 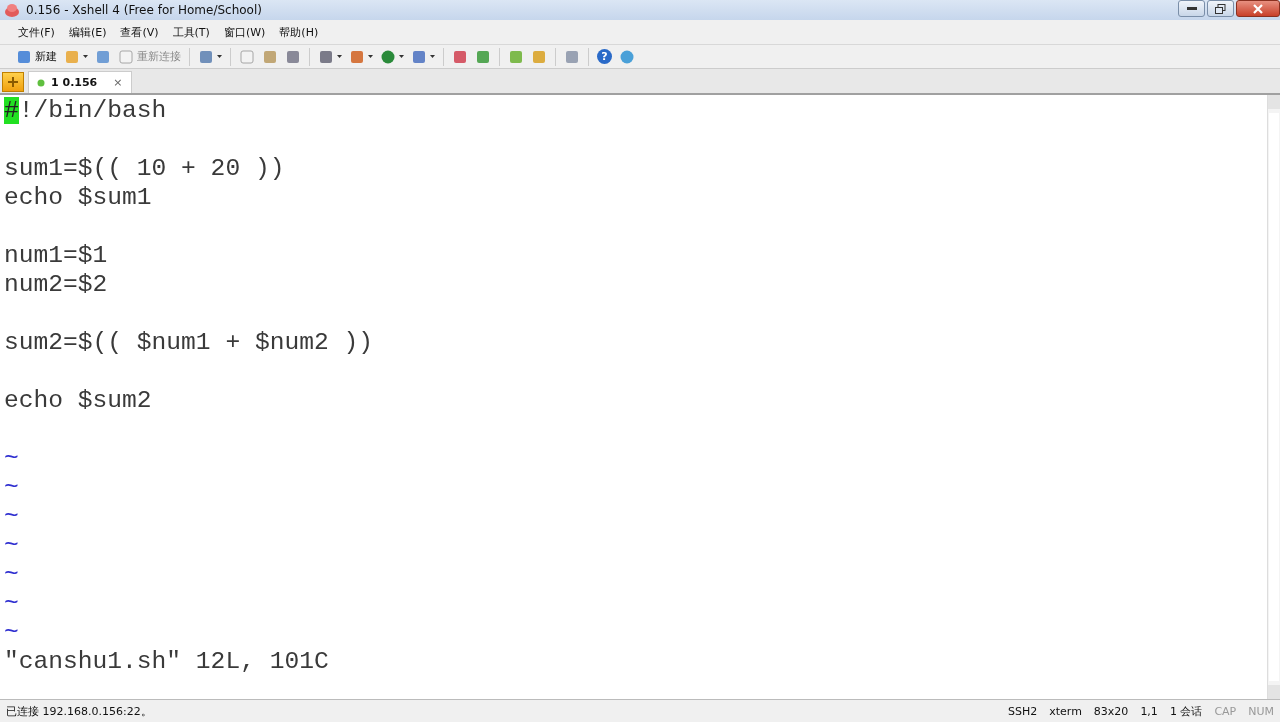 I want to click on menu-item: 工具(T), so click(x=191, y=32).